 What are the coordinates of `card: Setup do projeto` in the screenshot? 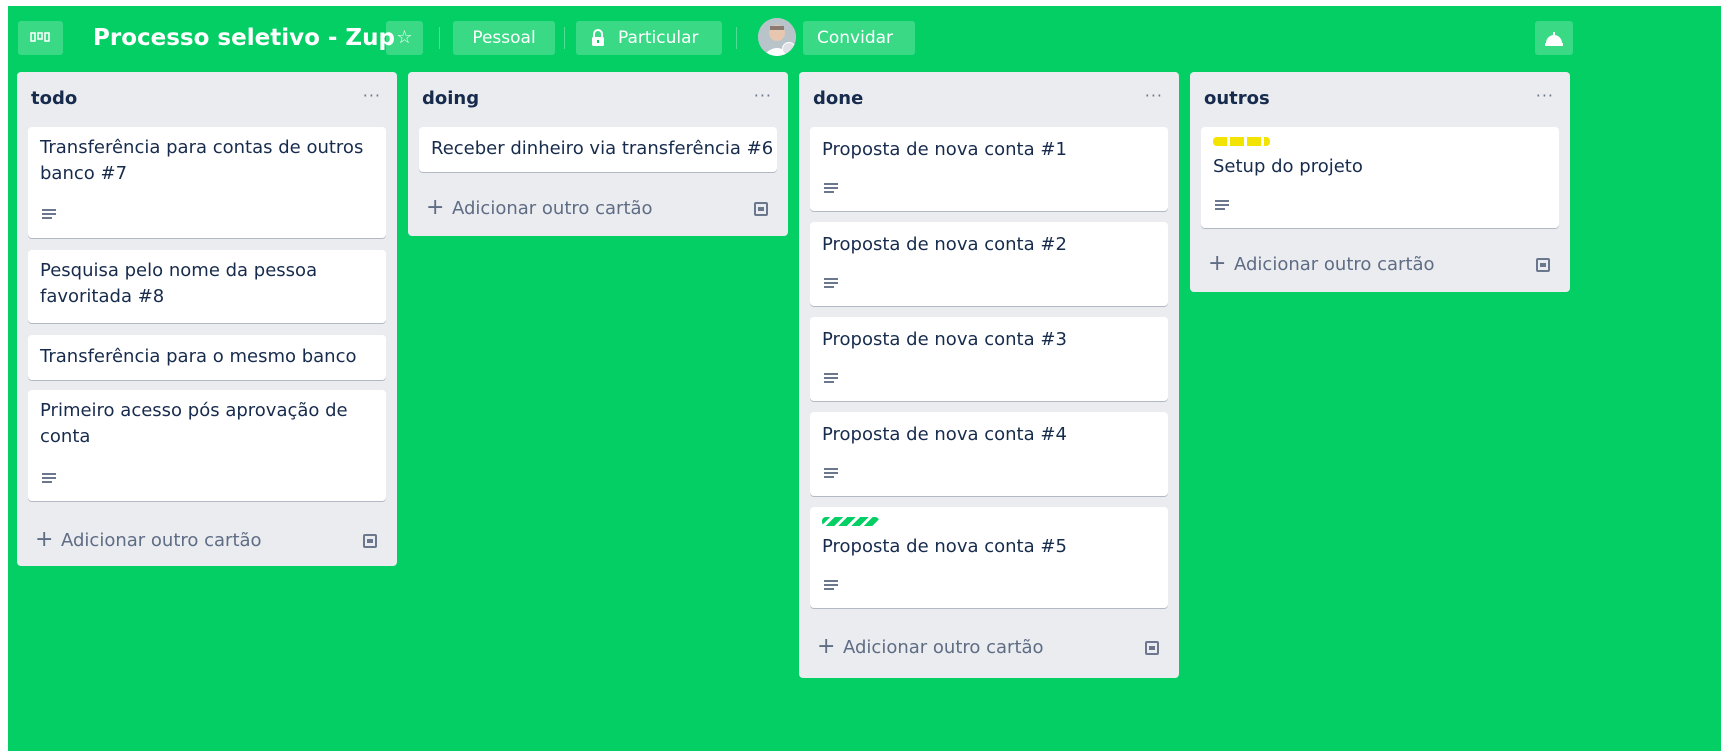 It's located at (1380, 177).